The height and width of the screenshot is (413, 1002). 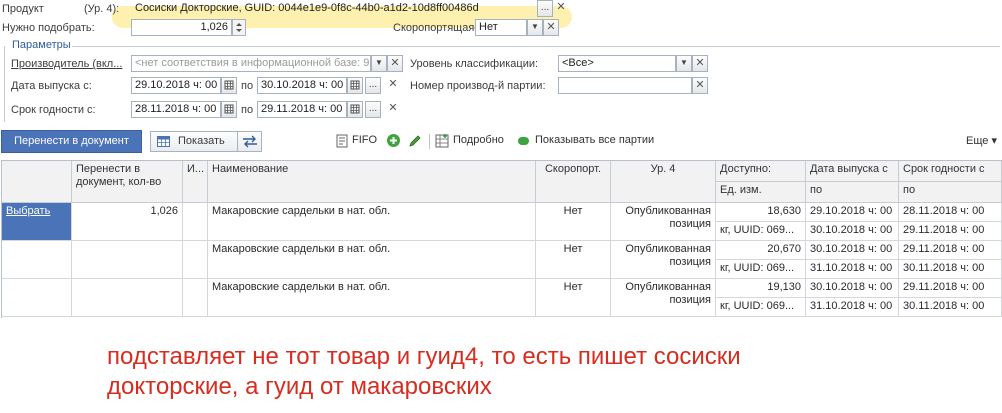 What do you see at coordinates (393, 85) in the screenshot?
I see `release-clear-icon: ✕` at bounding box center [393, 85].